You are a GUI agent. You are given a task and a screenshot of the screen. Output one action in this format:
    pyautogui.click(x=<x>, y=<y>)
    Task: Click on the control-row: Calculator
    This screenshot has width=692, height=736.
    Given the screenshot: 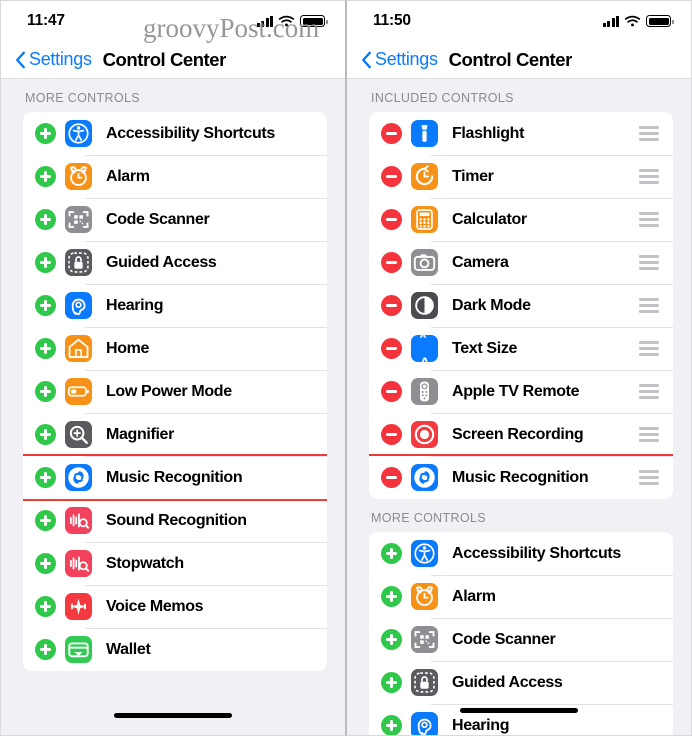 What is the action you would take?
    pyautogui.click(x=521, y=219)
    